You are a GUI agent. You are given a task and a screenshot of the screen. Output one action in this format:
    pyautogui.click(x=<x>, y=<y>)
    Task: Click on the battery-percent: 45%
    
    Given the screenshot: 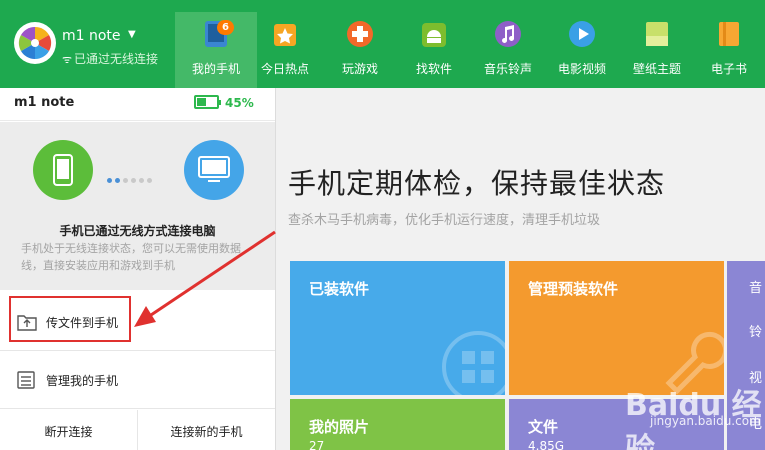 What is the action you would take?
    pyautogui.click(x=239, y=103)
    